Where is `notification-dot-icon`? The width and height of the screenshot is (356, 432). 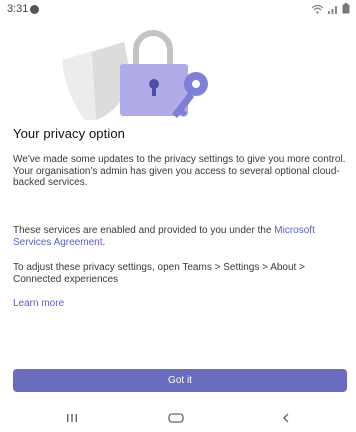 notification-dot-icon is located at coordinates (34, 9).